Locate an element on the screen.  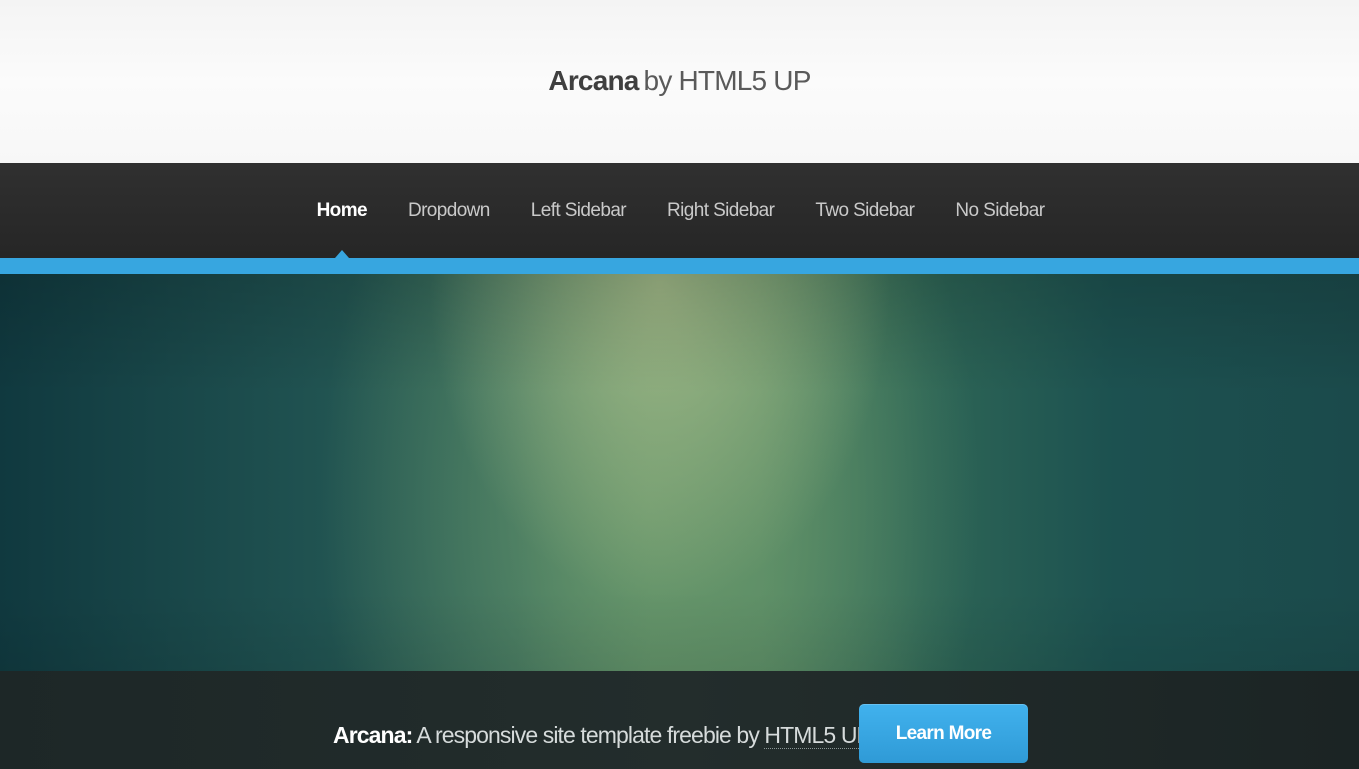
nav-item-label: Two Sidebar is located at coordinates (865, 210).